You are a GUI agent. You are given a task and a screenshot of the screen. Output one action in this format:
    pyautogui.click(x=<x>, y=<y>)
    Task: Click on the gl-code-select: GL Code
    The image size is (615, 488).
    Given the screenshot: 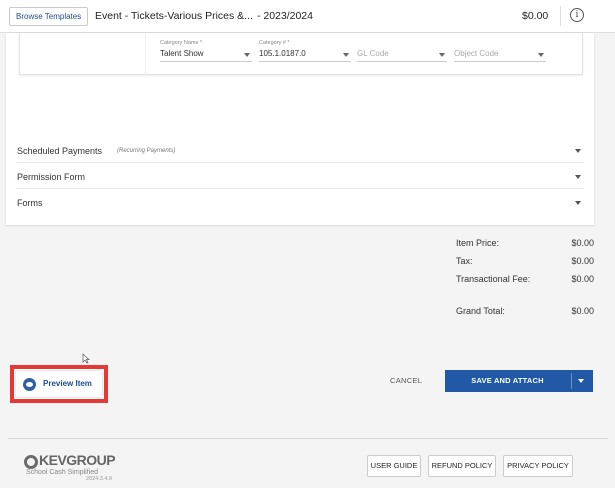 What is the action you would take?
    pyautogui.click(x=402, y=55)
    